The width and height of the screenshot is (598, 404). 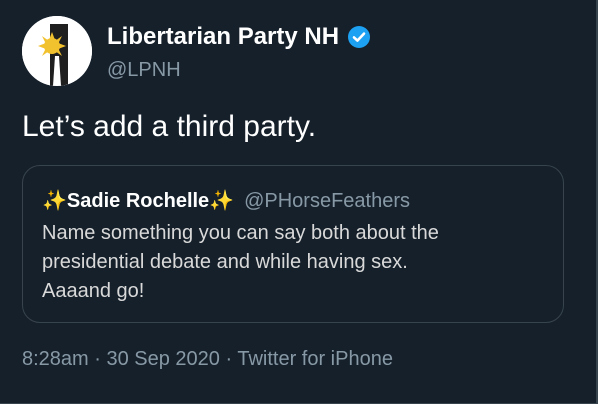 I want to click on author-handle: @LPNH, so click(x=144, y=70).